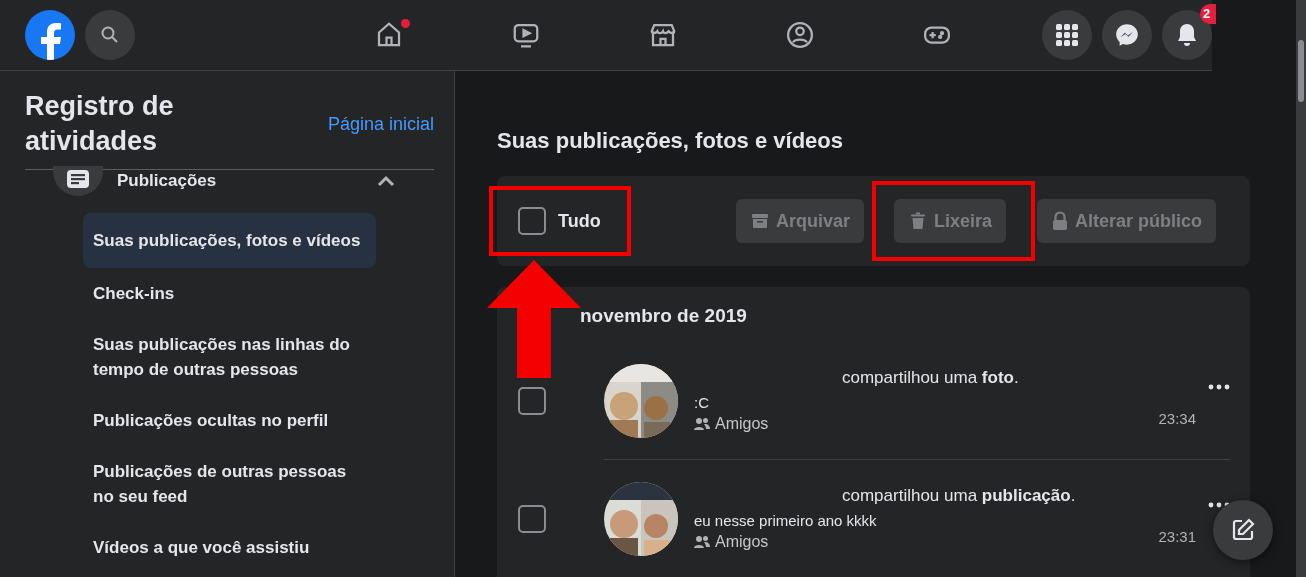 The width and height of the screenshot is (1306, 577). Describe the element at coordinates (670, 141) in the screenshot. I see `section-heading: Suas publicações, fotos e vídeos` at that location.